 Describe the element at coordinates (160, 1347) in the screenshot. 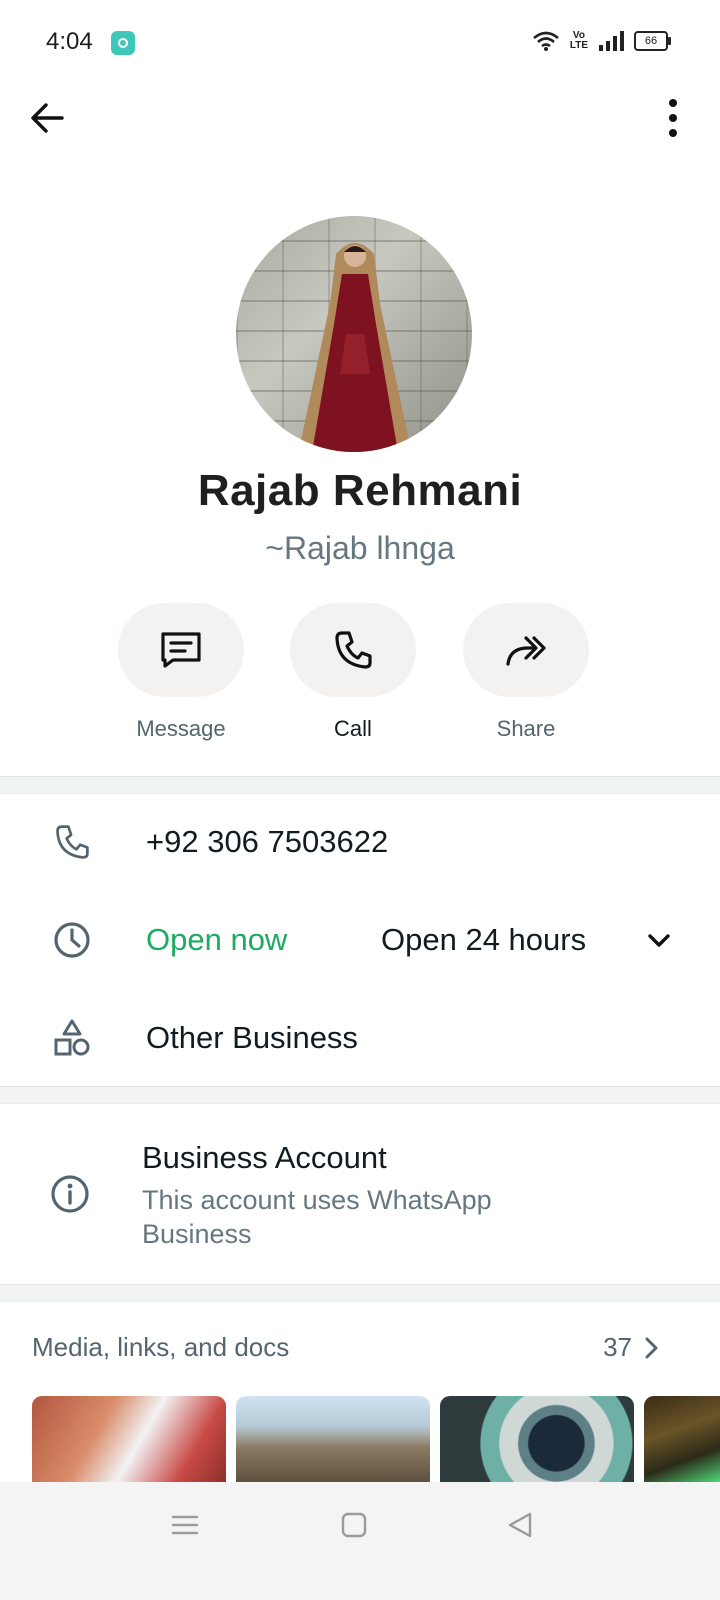

I see `media-section-title: Media, links, and docs` at that location.